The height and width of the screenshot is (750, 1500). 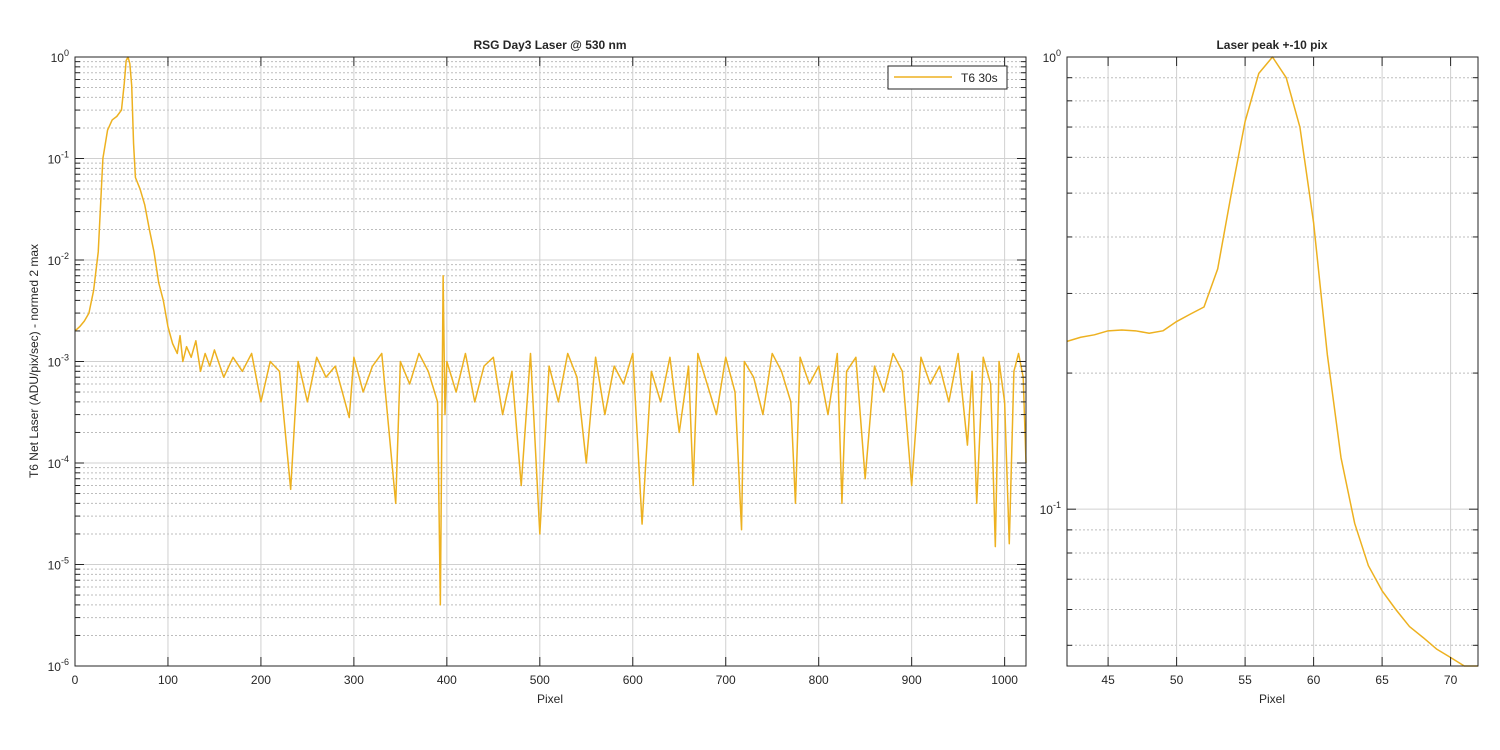 I want to click on legend-label: T6 30s, so click(x=979, y=78).